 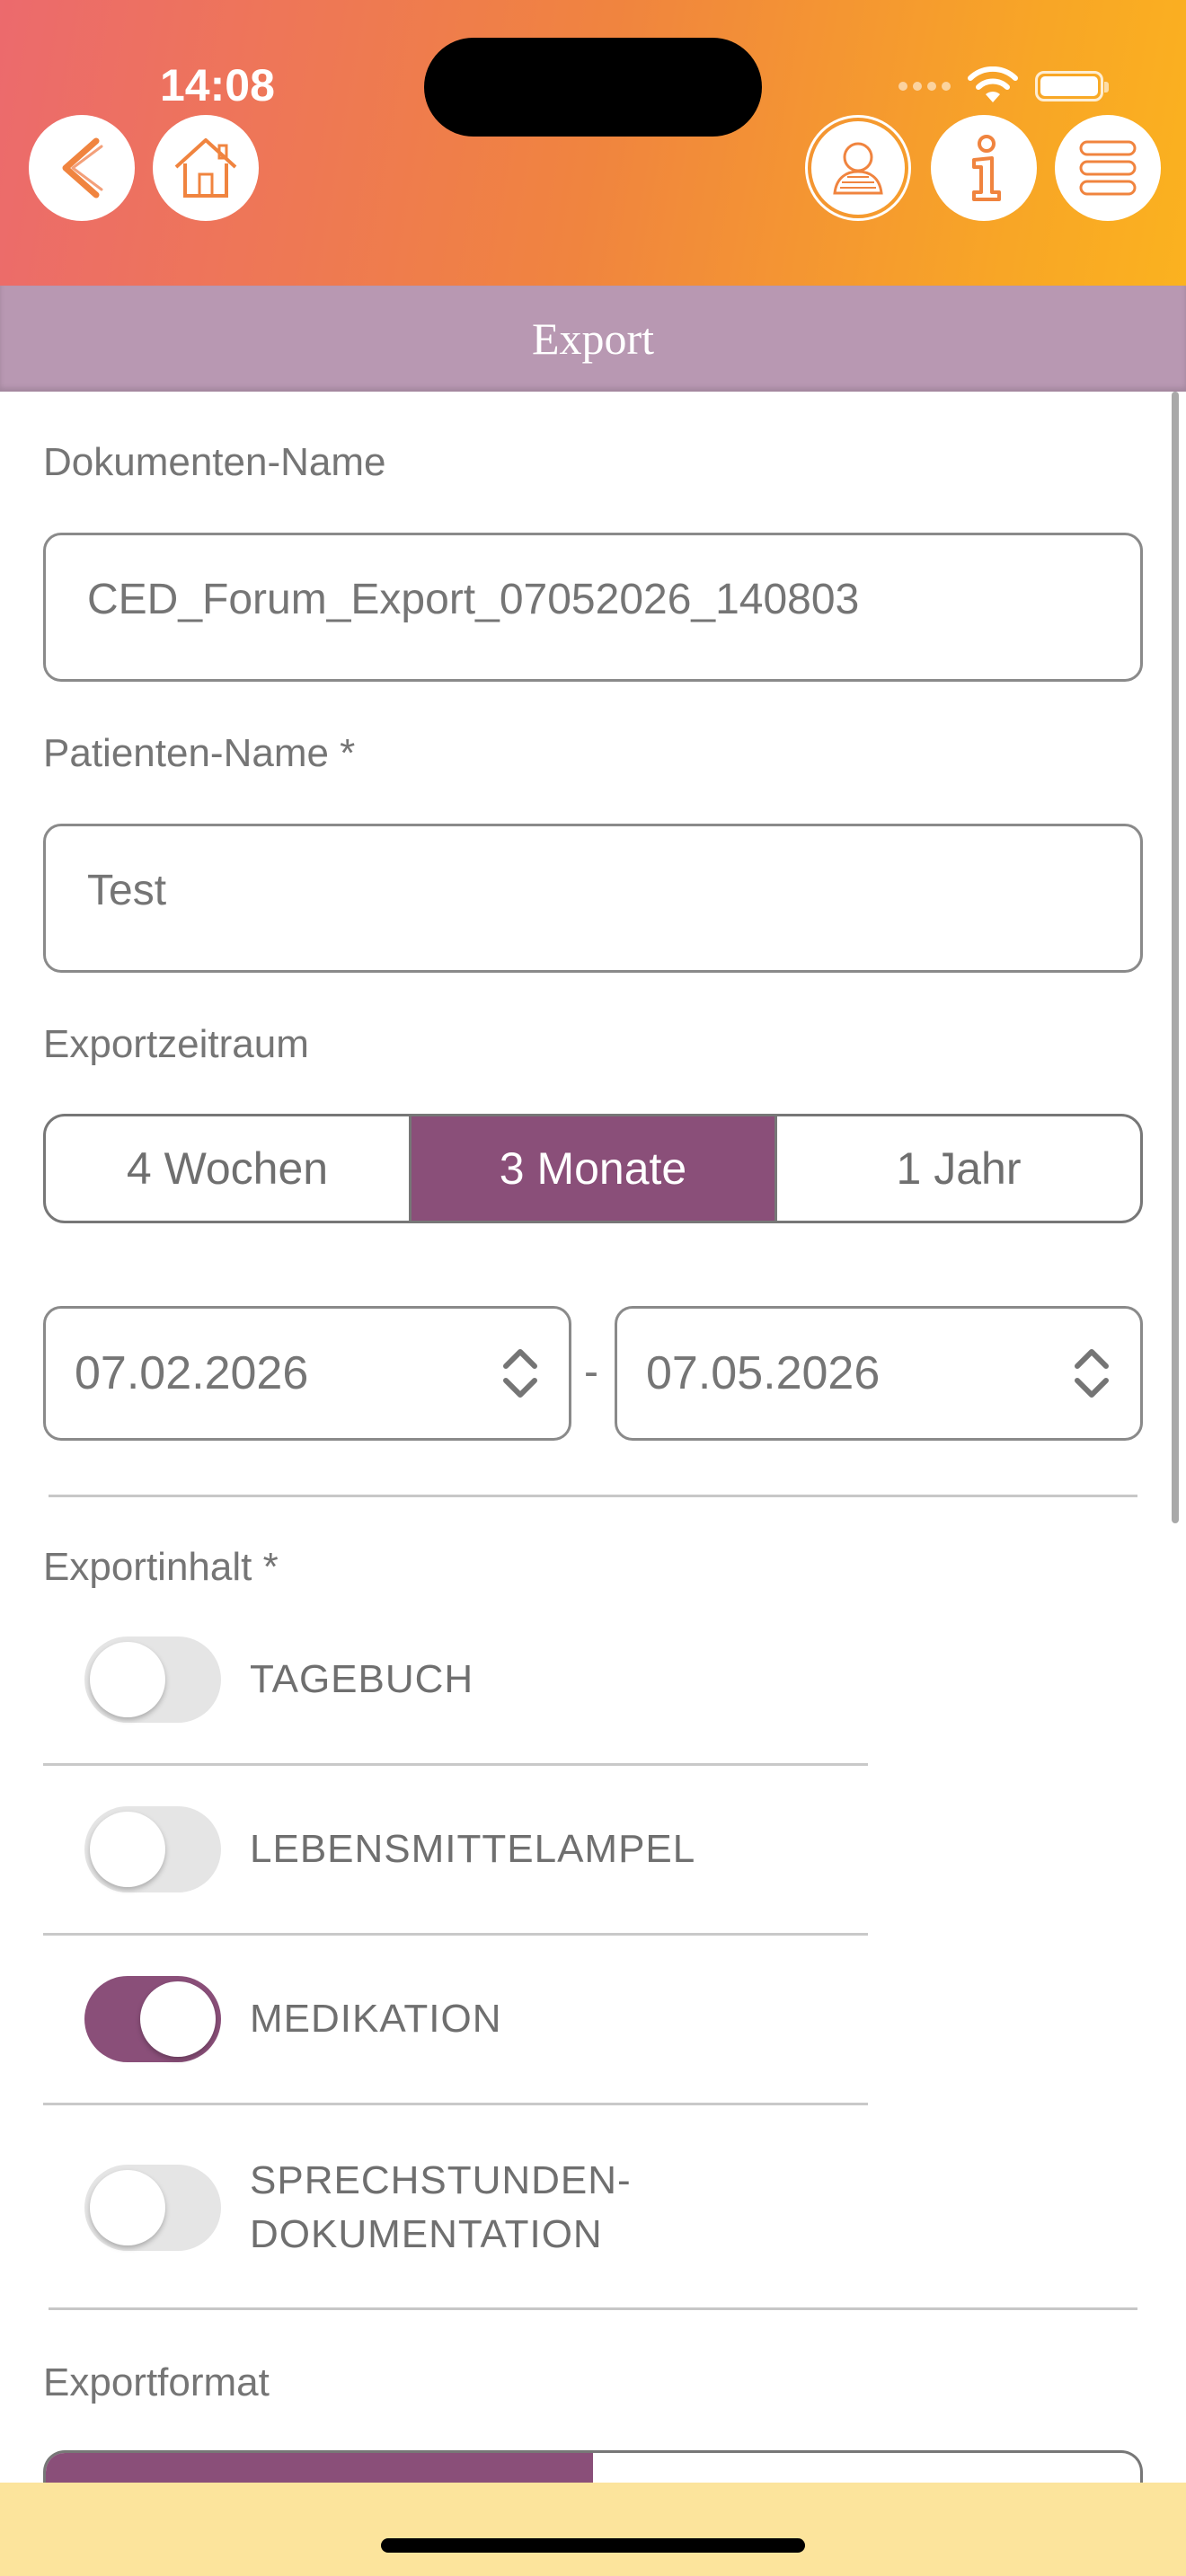 What do you see at coordinates (593, 143) in the screenshot?
I see `app-header: 14:08` at bounding box center [593, 143].